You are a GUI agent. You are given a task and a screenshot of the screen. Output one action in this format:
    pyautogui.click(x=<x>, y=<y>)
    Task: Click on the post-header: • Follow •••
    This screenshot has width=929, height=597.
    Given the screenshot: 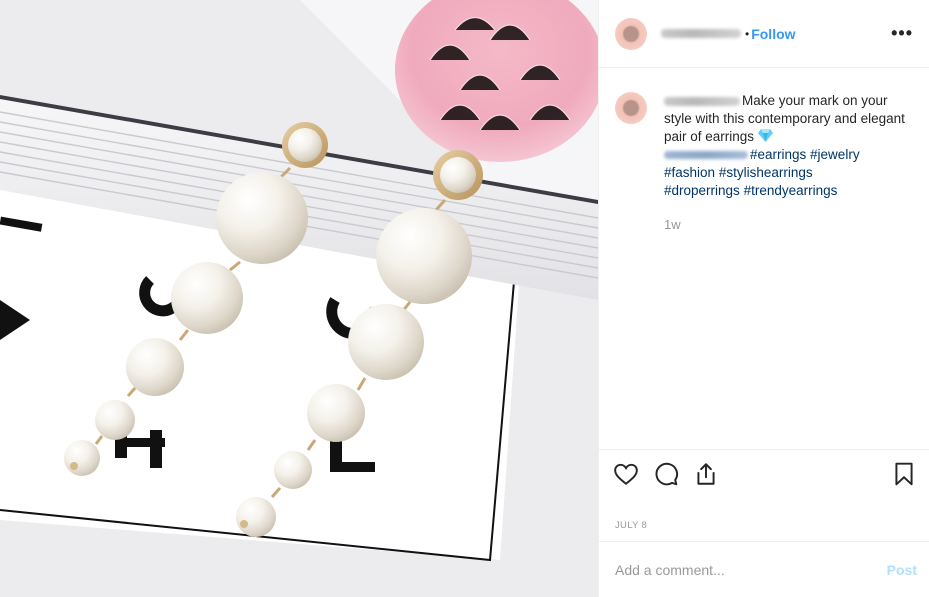 What is the action you would take?
    pyautogui.click(x=764, y=34)
    